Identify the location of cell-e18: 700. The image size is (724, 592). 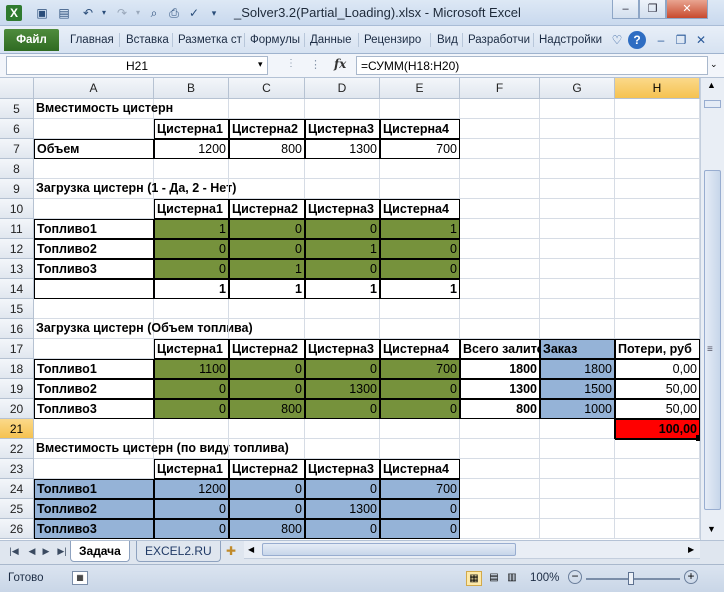
(420, 369).